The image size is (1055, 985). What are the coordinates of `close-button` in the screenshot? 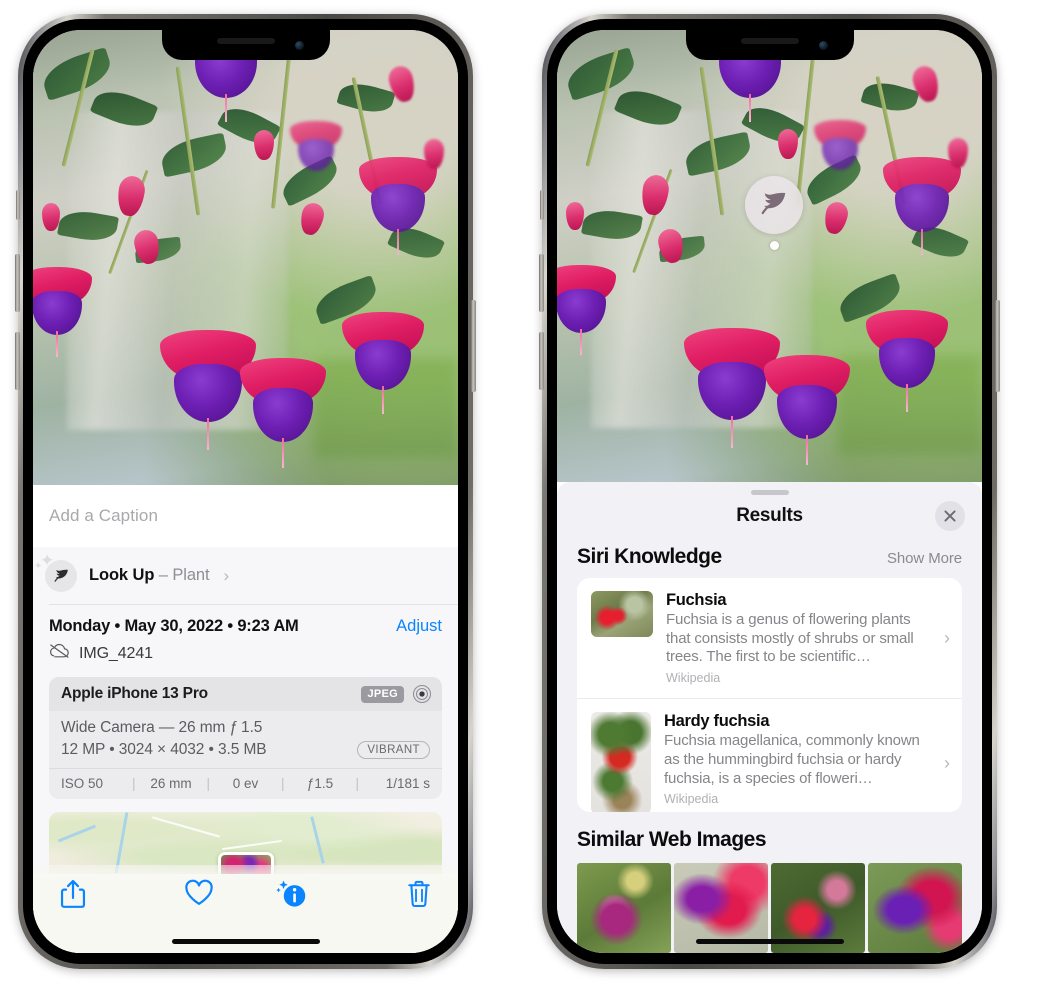 It's located at (950, 516).